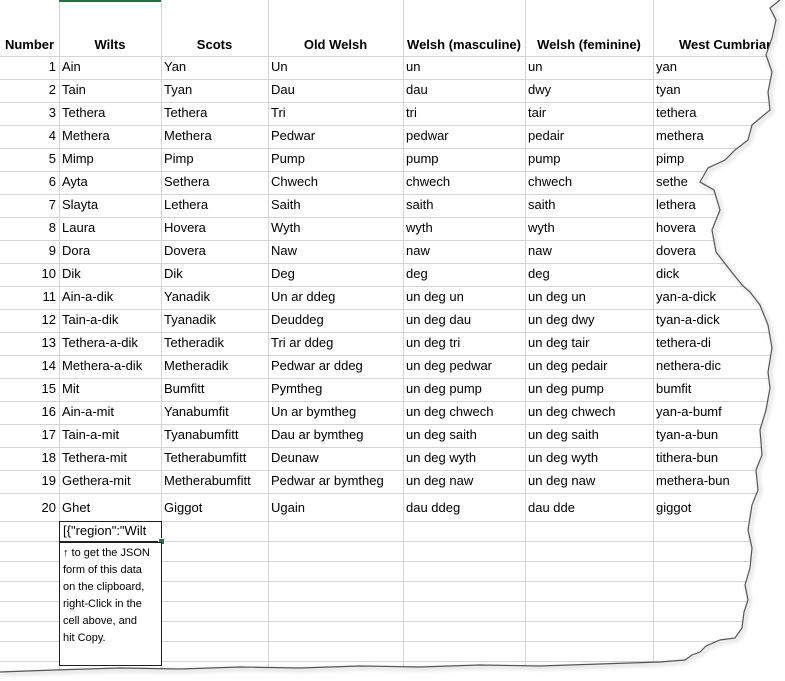  I want to click on table-cell: Tyanabumfitt, so click(214, 435).